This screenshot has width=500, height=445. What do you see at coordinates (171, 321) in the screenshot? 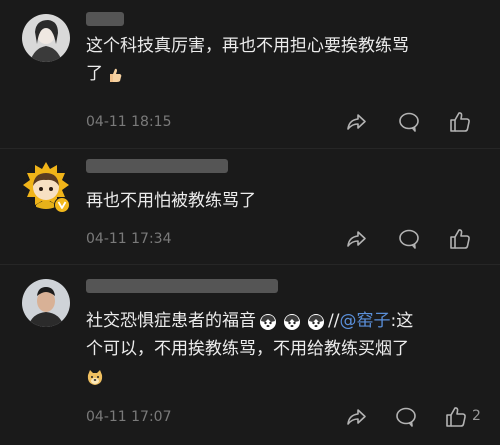
I see `comment-text-line: 社交恐惧症患者的福音` at bounding box center [171, 321].